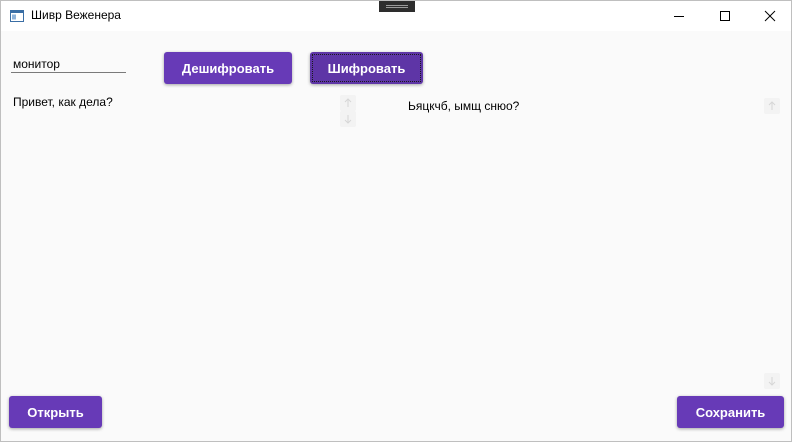 The image size is (792, 442). What do you see at coordinates (68, 64) in the screenshot?
I see `key-input` at bounding box center [68, 64].